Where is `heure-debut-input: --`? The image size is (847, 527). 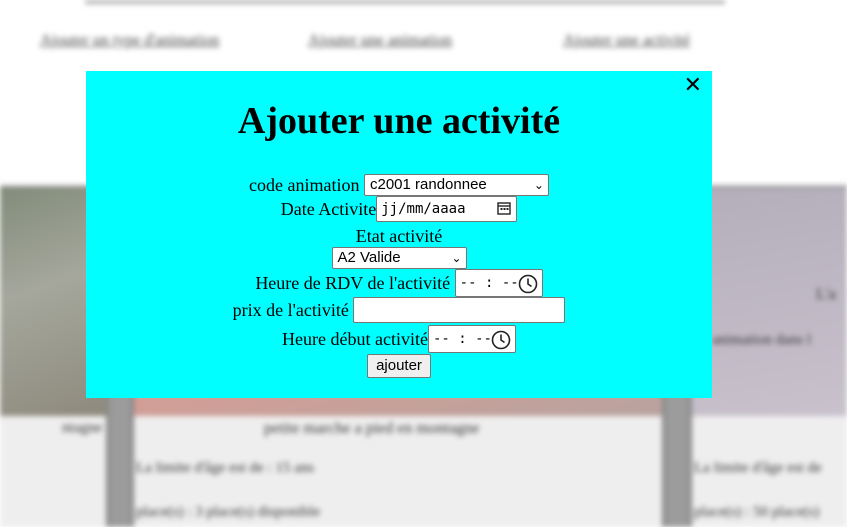 heure-debut-input: -- is located at coordinates (471, 339).